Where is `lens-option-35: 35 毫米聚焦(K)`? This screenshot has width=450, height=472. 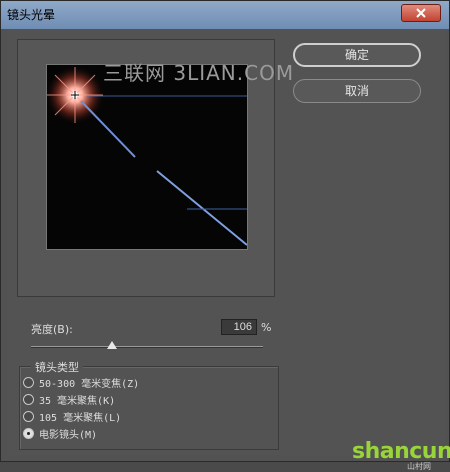
lens-option-35: 35 毫米聚焦(K) is located at coordinates (69, 399).